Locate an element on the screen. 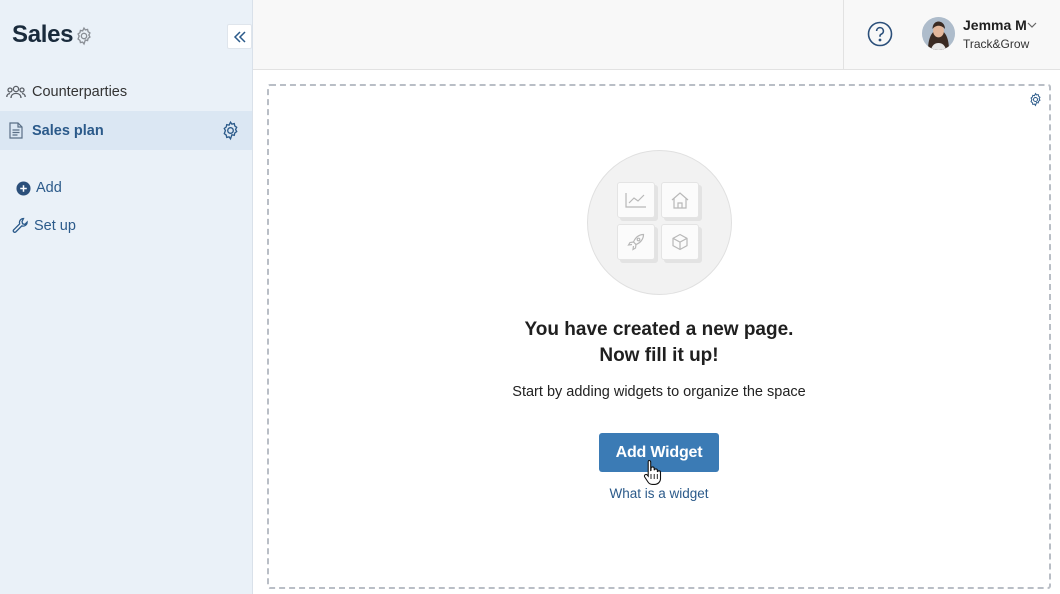 This screenshot has height=594, width=1060. people-icon is located at coordinates (16, 92).